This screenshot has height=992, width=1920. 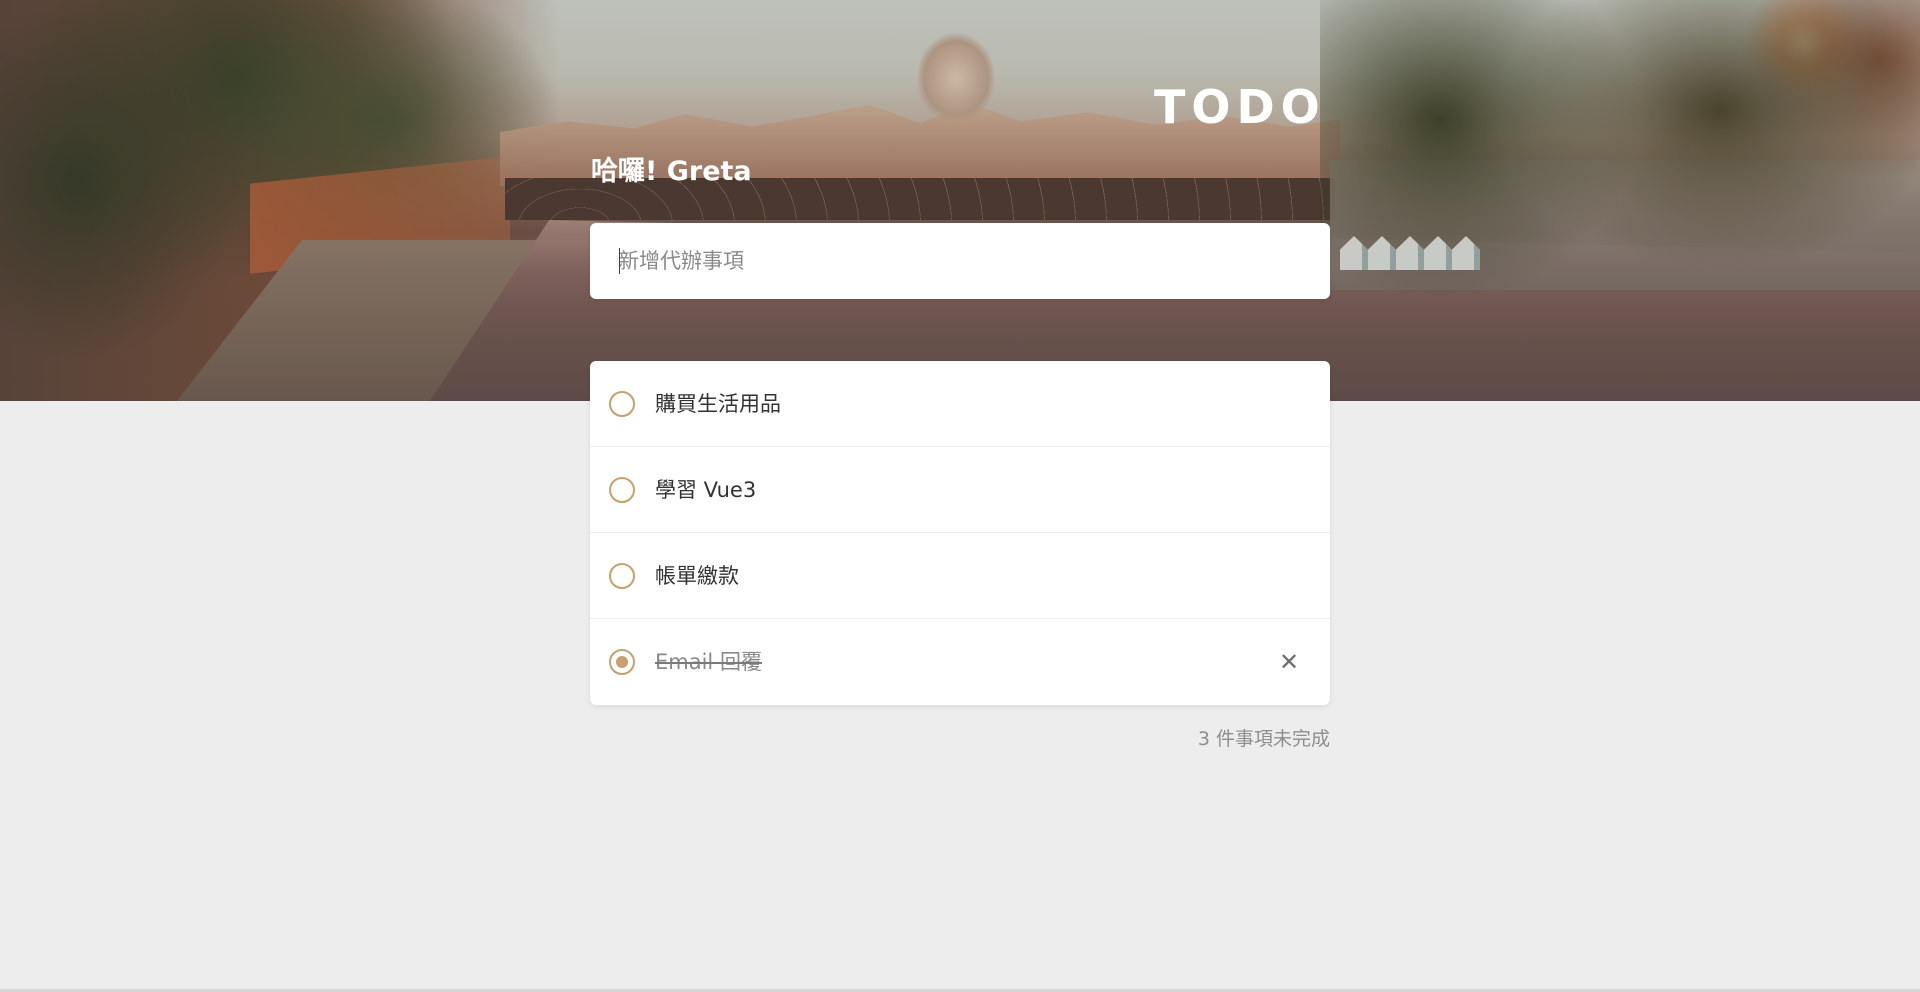 I want to click on todo-list: 購買生活用品 學習 Vue3 帳單繳款 Email 回覆 ✕, so click(x=960, y=533).